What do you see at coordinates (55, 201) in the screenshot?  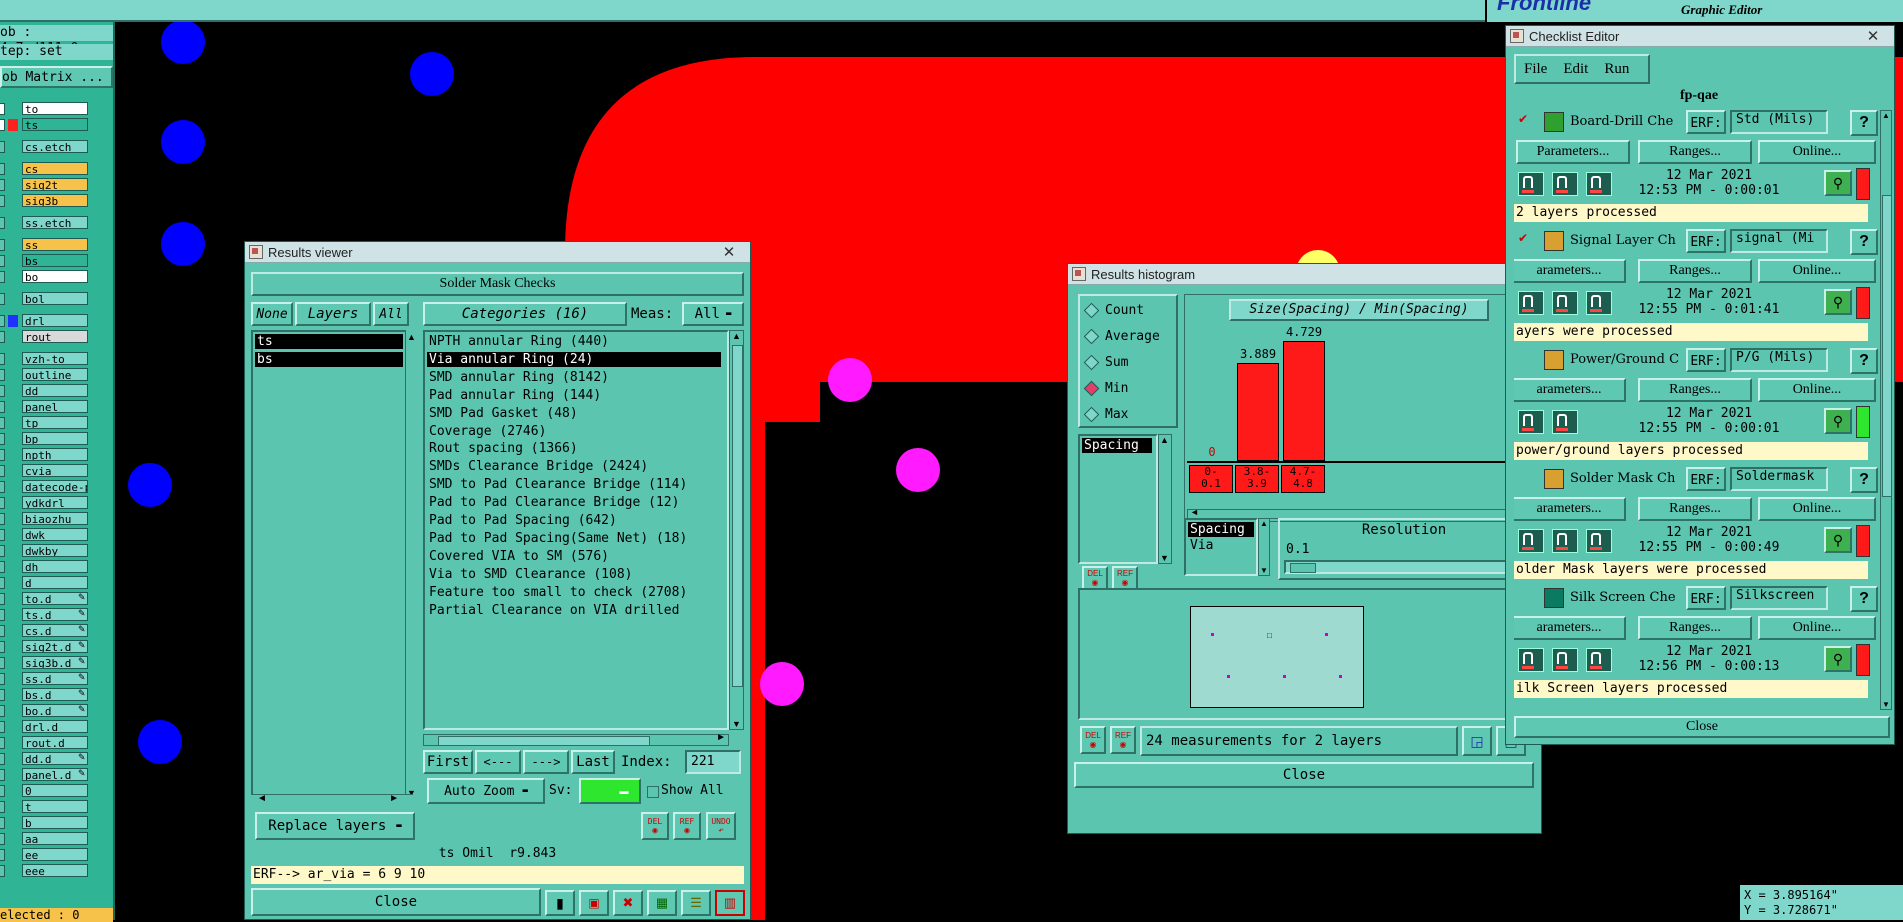 I see `layer-row: sig3b` at bounding box center [55, 201].